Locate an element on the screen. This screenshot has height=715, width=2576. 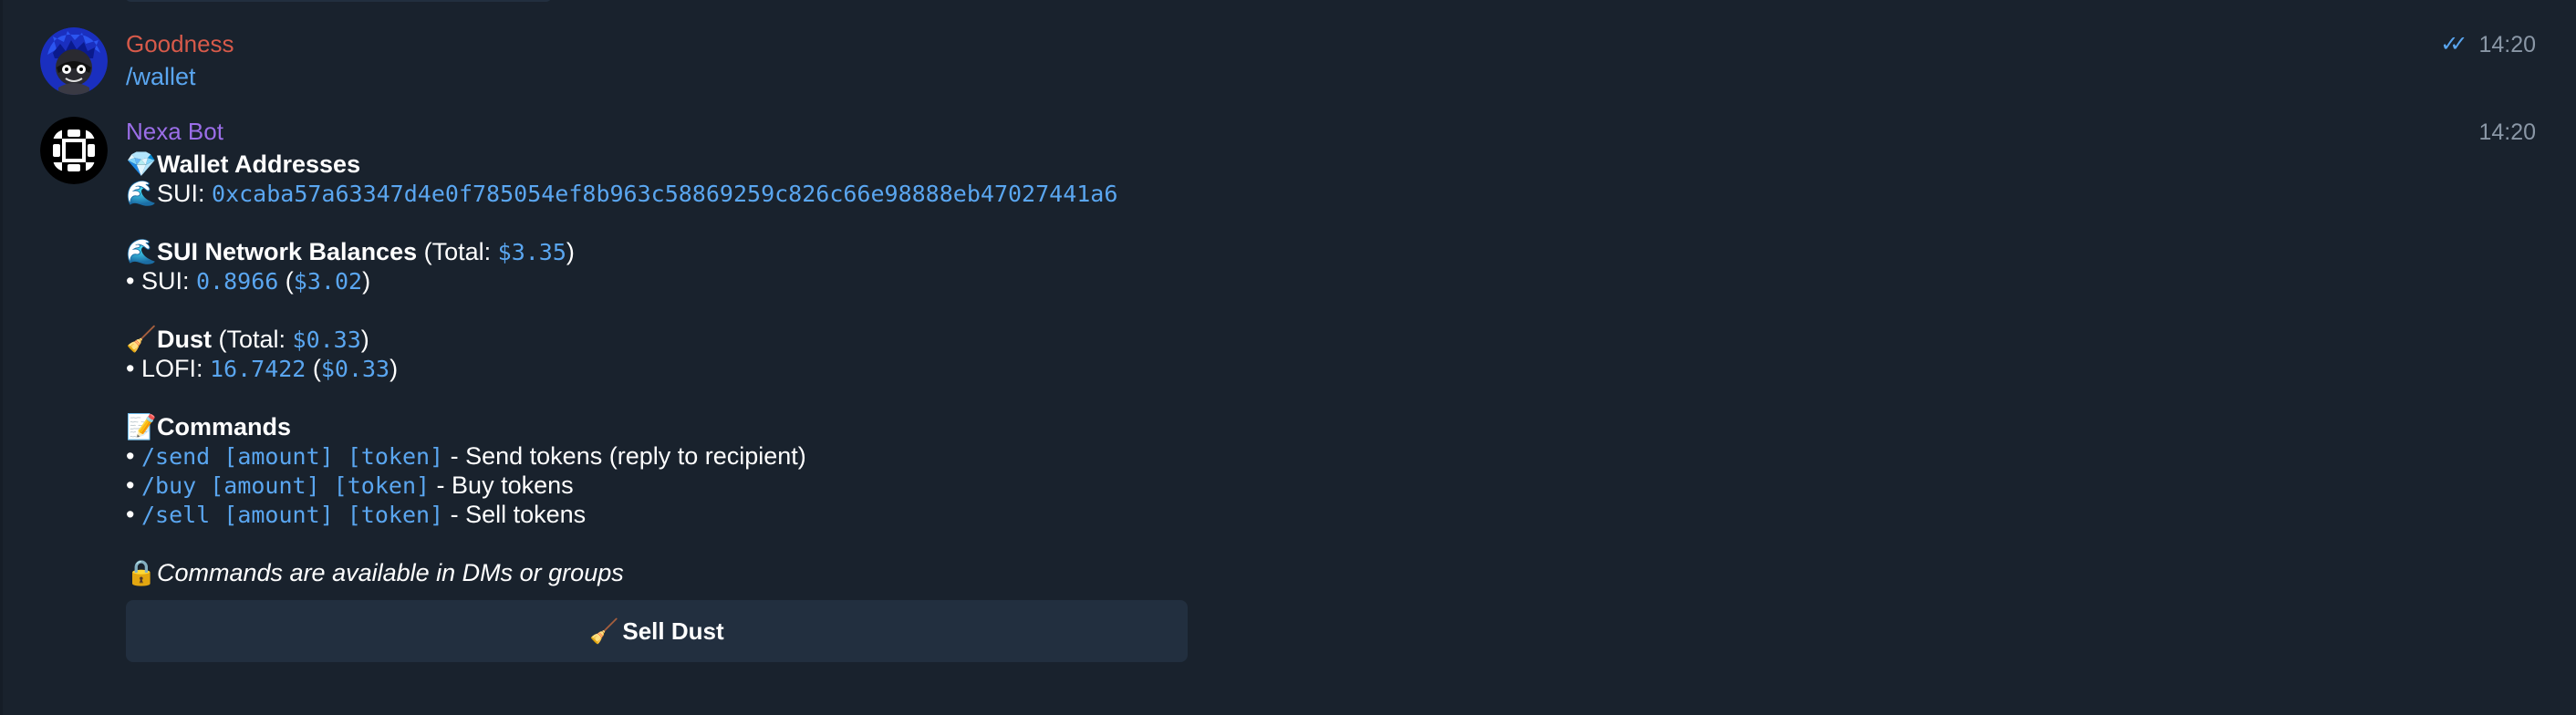
token-amount: 16.7422 is located at coordinates (258, 369).